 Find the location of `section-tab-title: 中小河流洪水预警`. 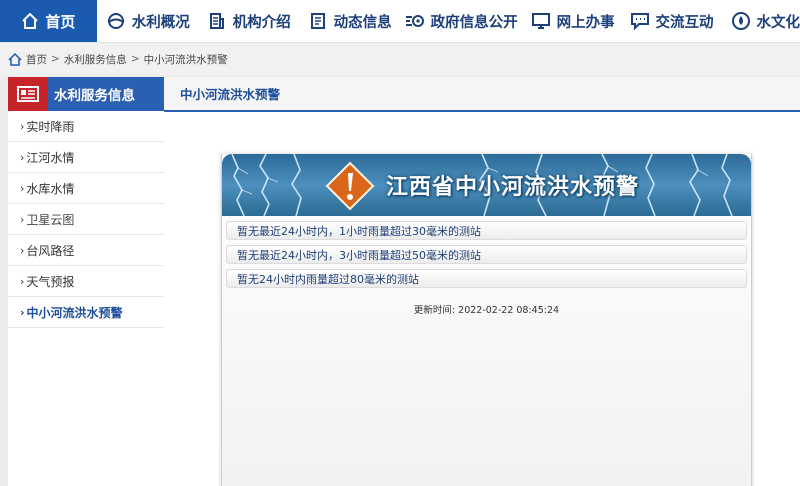

section-tab-title: 中小河流洪水预警 is located at coordinates (230, 94).